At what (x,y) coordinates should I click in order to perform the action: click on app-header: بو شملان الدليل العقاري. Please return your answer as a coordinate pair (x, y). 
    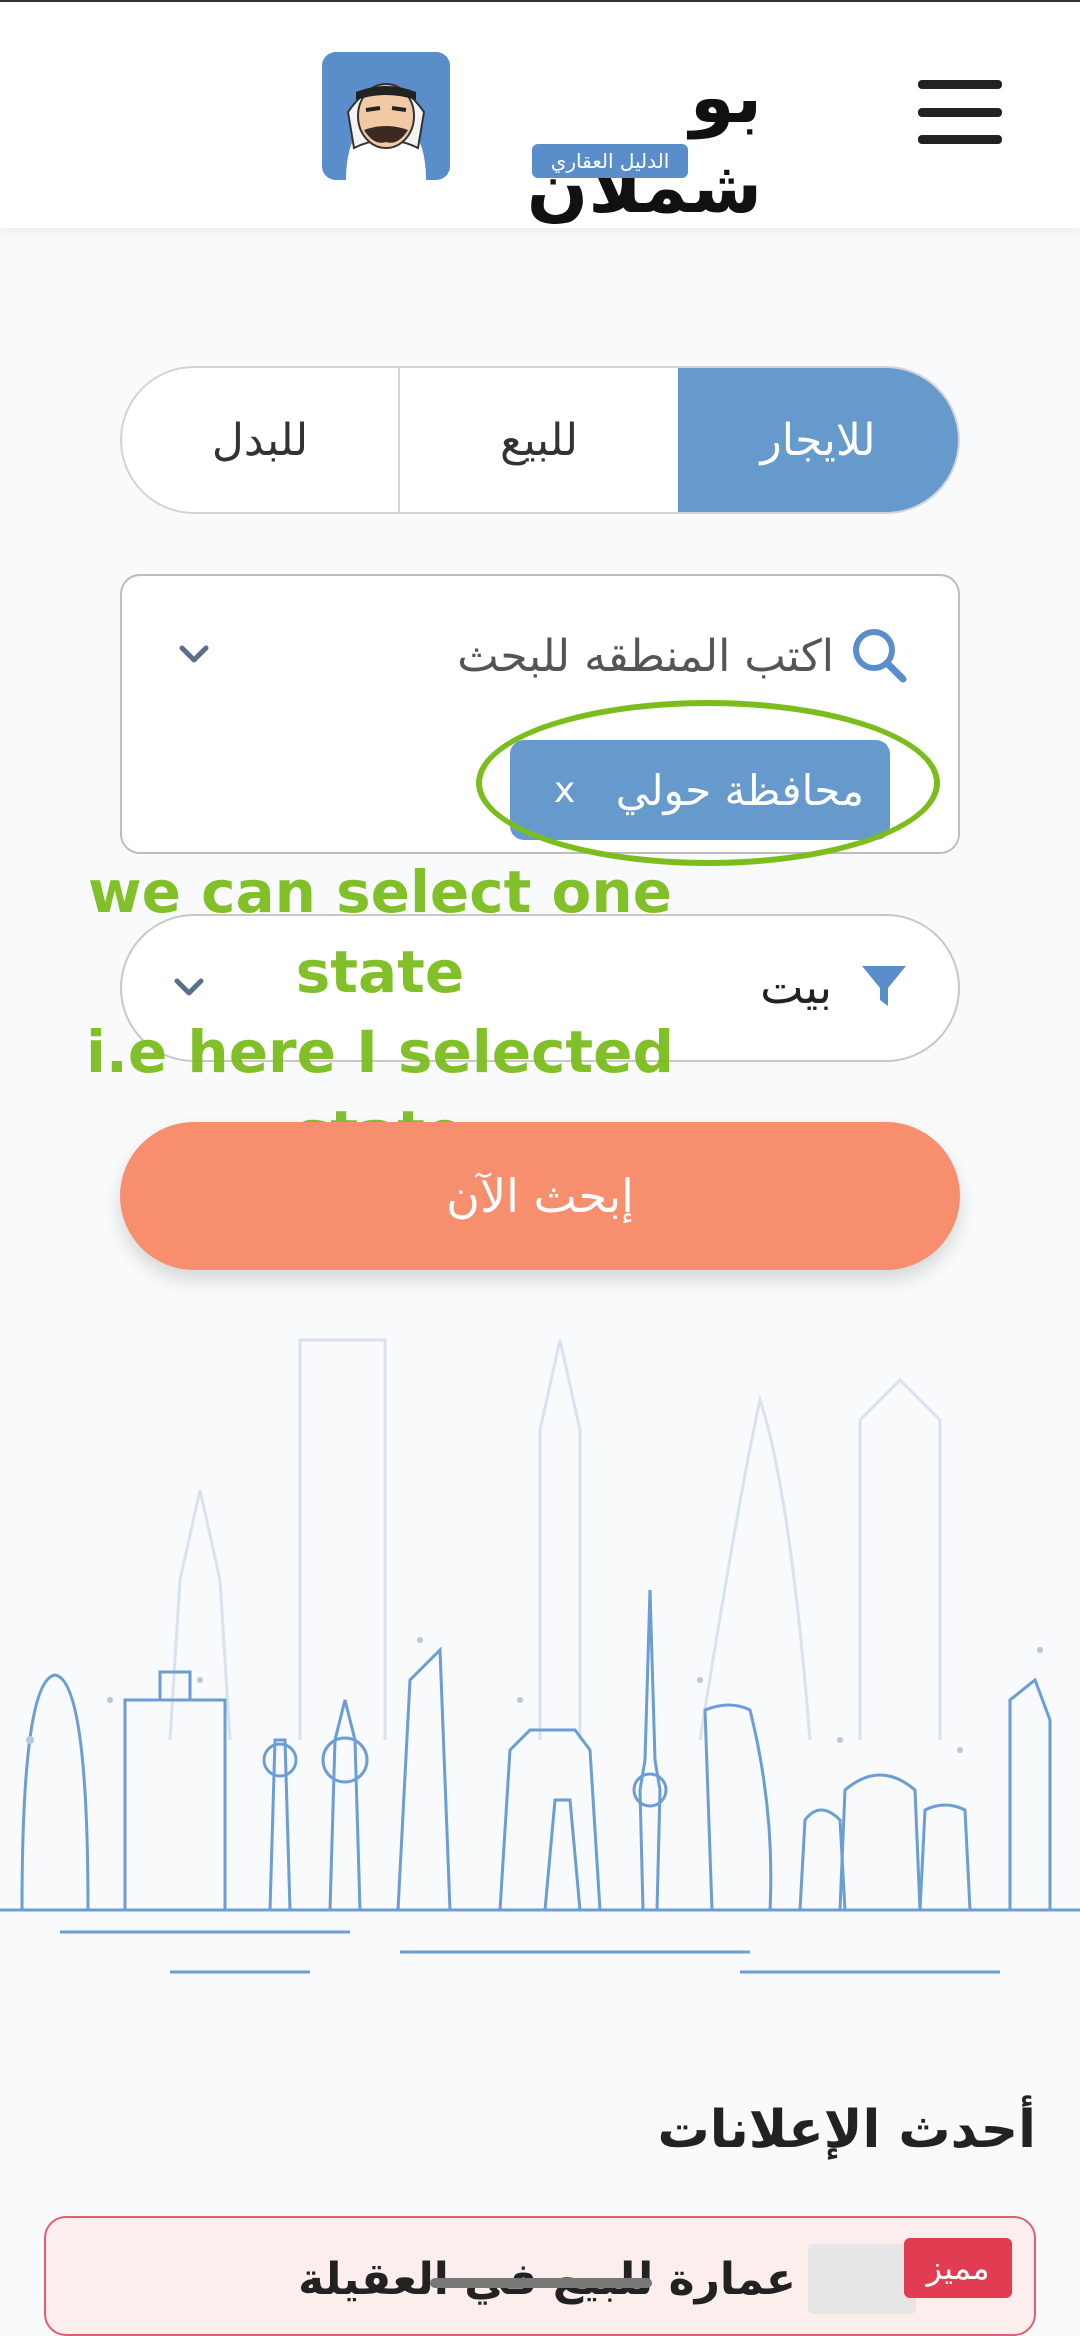
    Looking at the image, I should click on (540, 115).